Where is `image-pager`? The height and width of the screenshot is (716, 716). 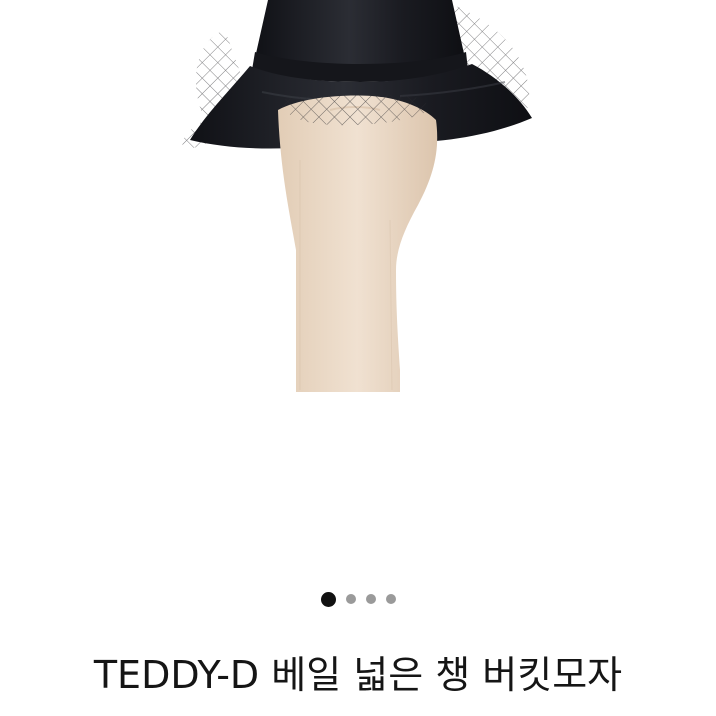 image-pager is located at coordinates (358, 599).